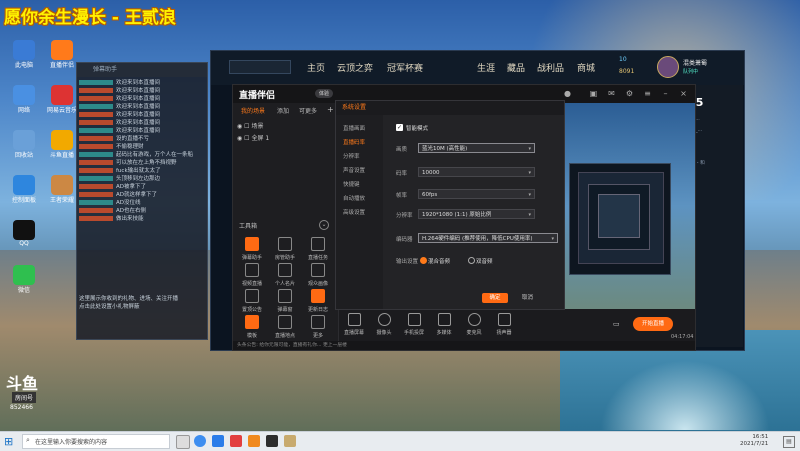  Describe the element at coordinates (399, 127) in the screenshot. I see `smart-mode-checkbox: ✓` at that location.